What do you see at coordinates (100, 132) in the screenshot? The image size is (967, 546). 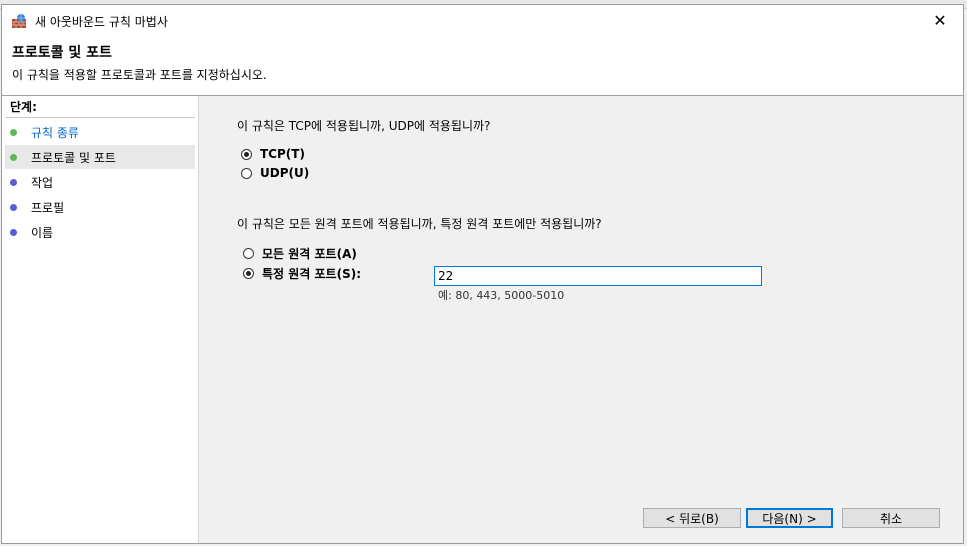 I see `step-rule-type: 규칙 종류` at bounding box center [100, 132].